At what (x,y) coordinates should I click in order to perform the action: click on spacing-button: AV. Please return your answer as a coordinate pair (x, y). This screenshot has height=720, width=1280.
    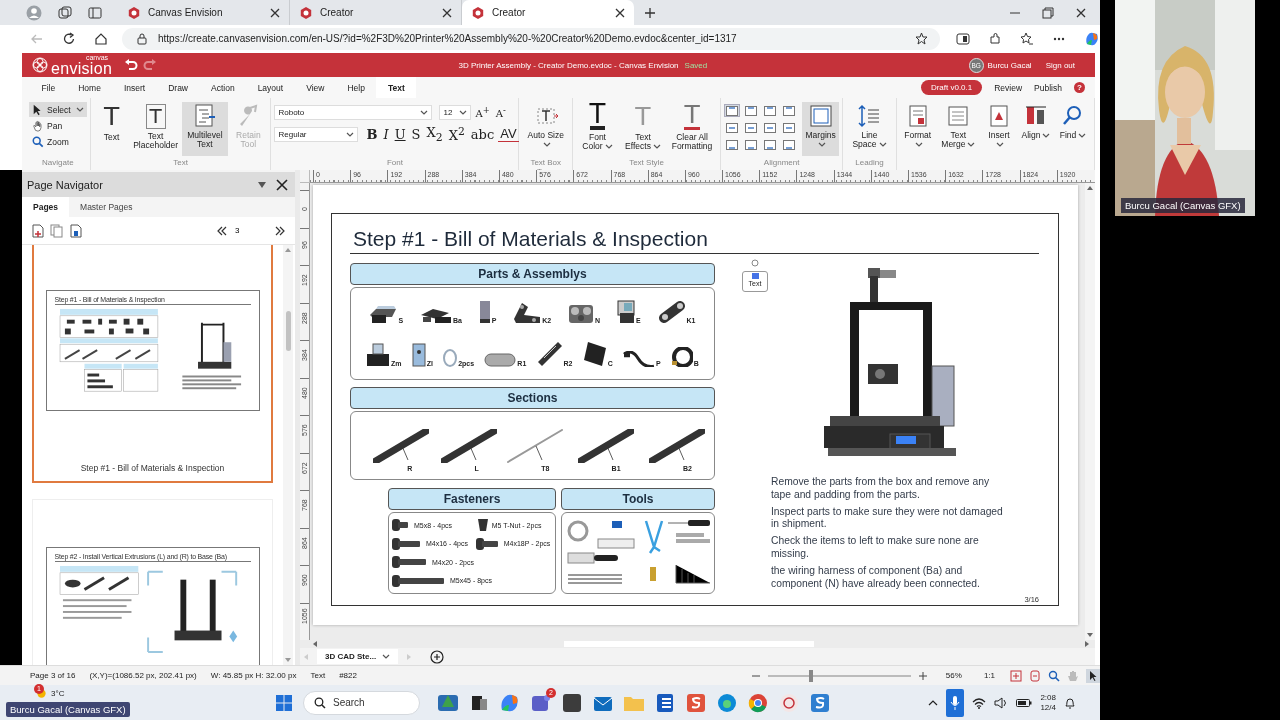
    Looking at the image, I should click on (508, 134).